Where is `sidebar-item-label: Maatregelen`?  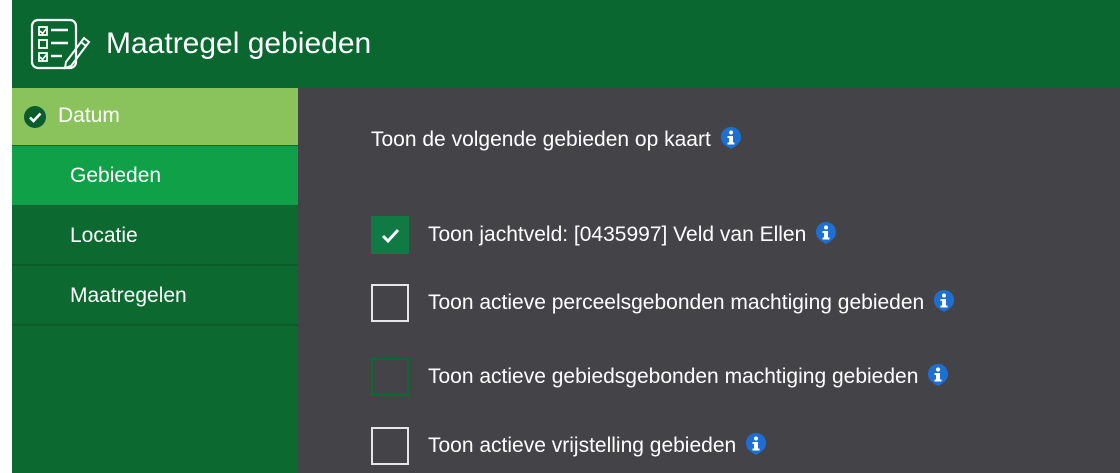
sidebar-item-label: Maatregelen is located at coordinates (128, 295).